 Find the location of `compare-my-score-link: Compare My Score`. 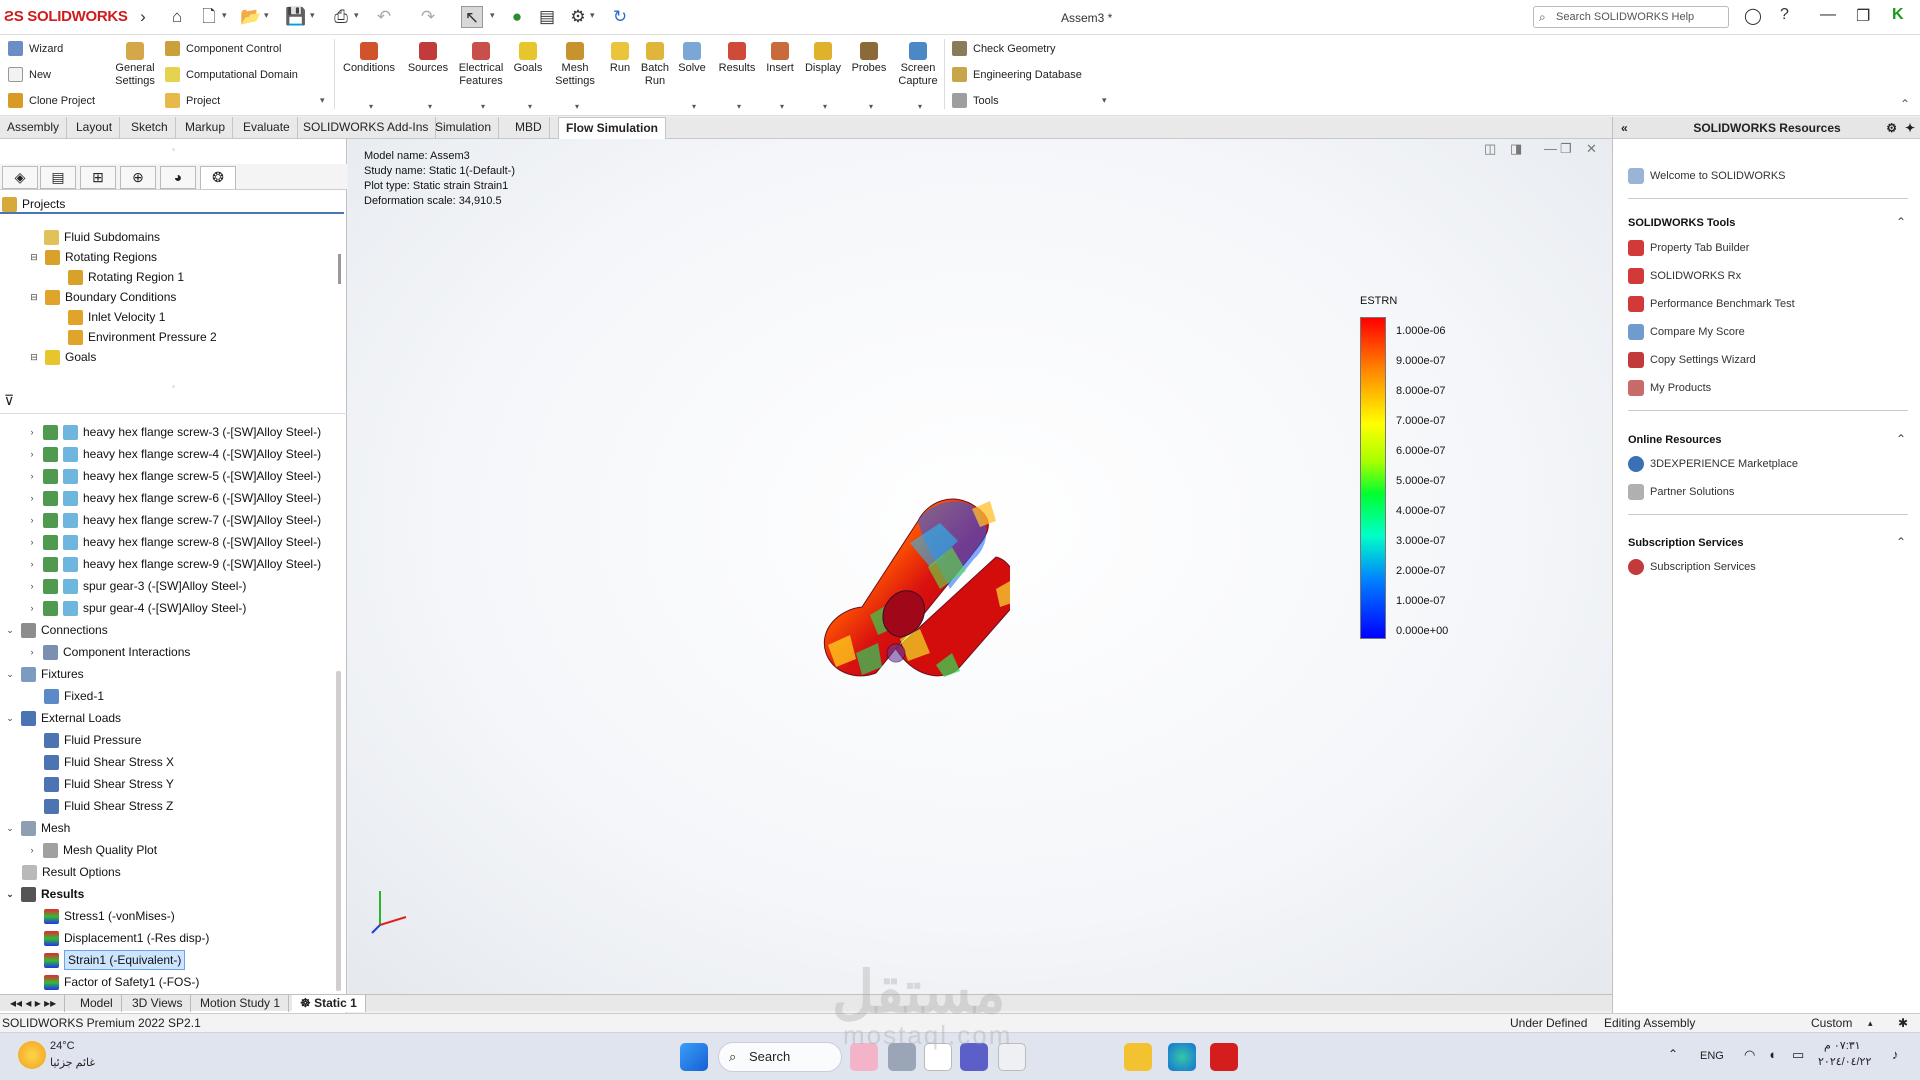

compare-my-score-link: Compare My Score is located at coordinates (1686, 332).